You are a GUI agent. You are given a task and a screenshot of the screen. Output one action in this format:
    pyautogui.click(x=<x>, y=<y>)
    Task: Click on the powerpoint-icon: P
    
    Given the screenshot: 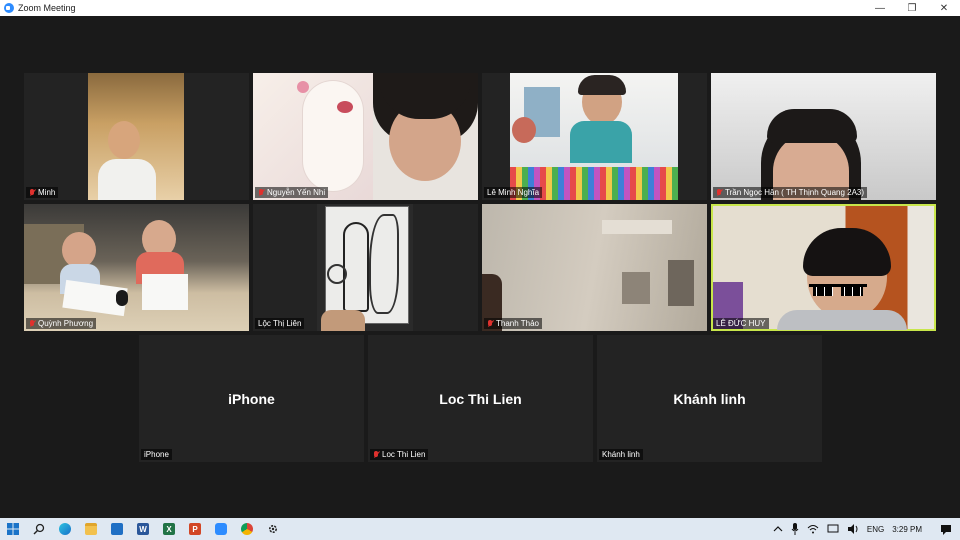 What is the action you would take?
    pyautogui.click(x=195, y=529)
    